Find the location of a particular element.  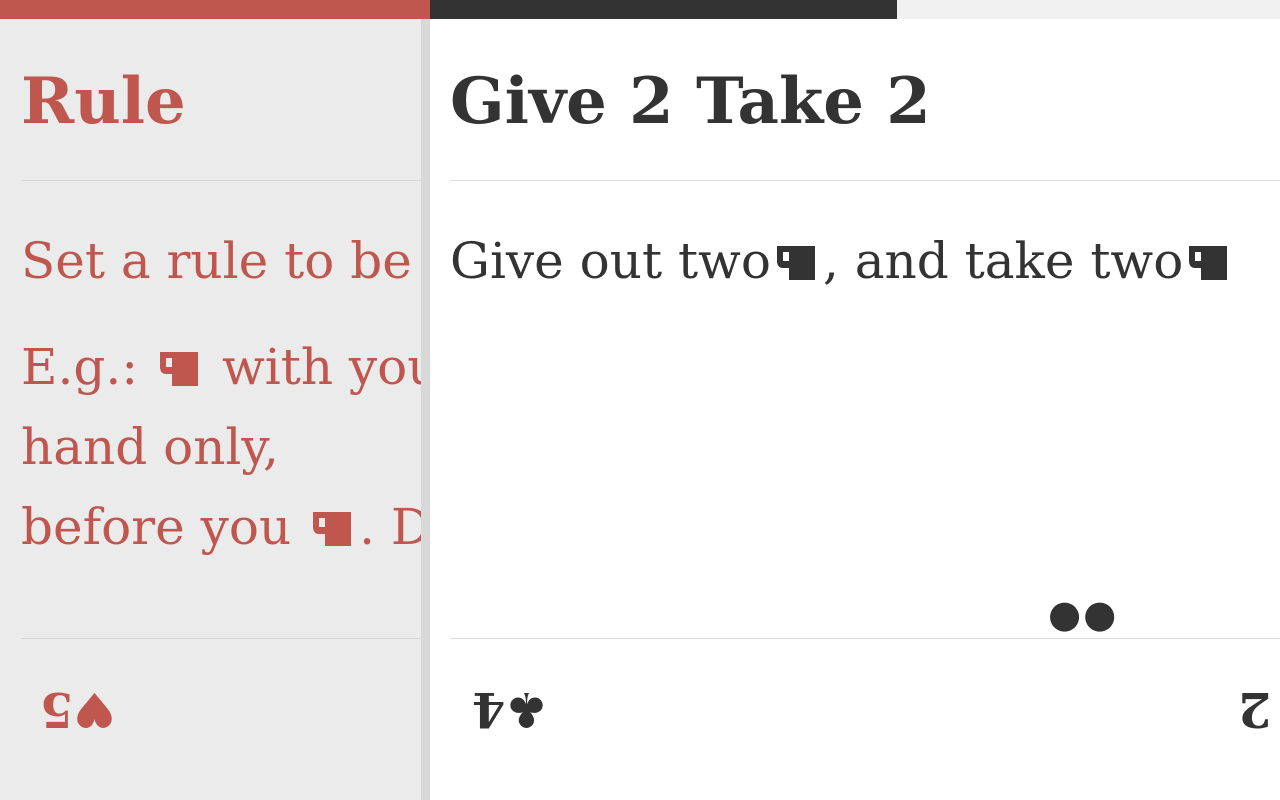

rule-card-divider-top is located at coordinates (225, 180).